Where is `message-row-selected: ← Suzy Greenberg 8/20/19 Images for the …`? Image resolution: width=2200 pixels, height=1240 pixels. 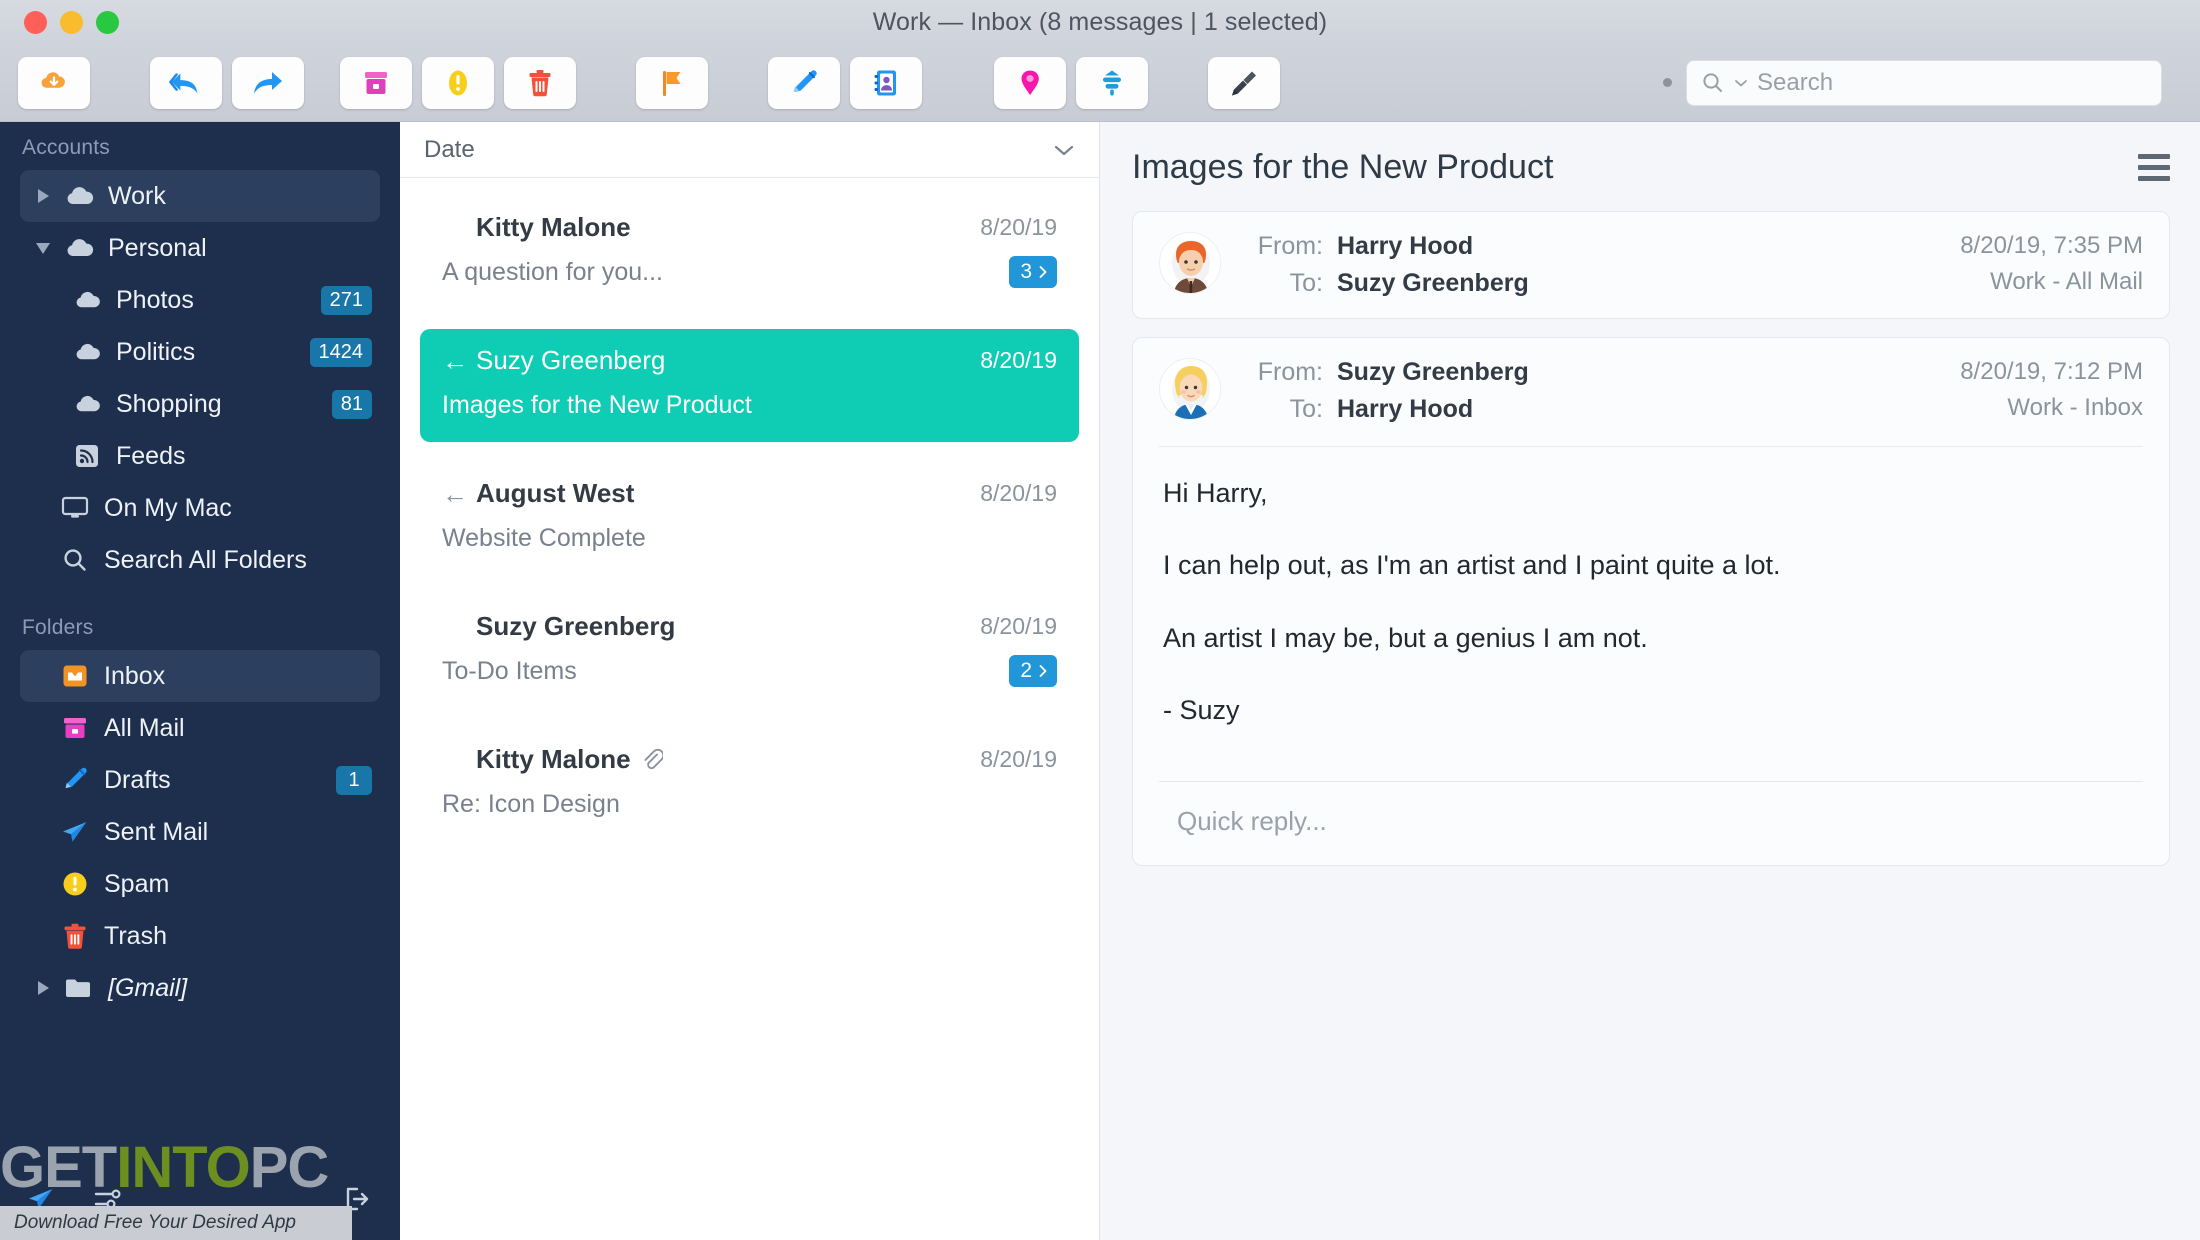 message-row-selected: ← Suzy Greenberg 8/20/19 Images for the … is located at coordinates (749, 385).